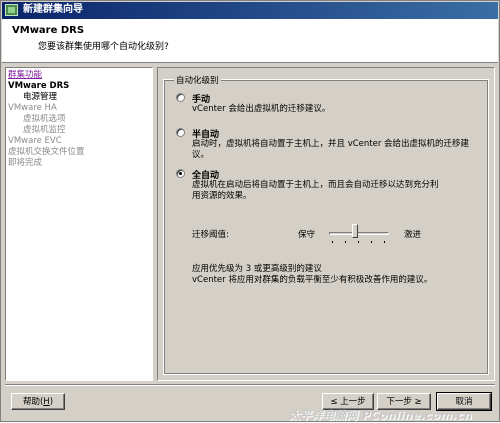  I want to click on step-swapfile-location: 虚拟机交换文件位置, so click(46, 152).